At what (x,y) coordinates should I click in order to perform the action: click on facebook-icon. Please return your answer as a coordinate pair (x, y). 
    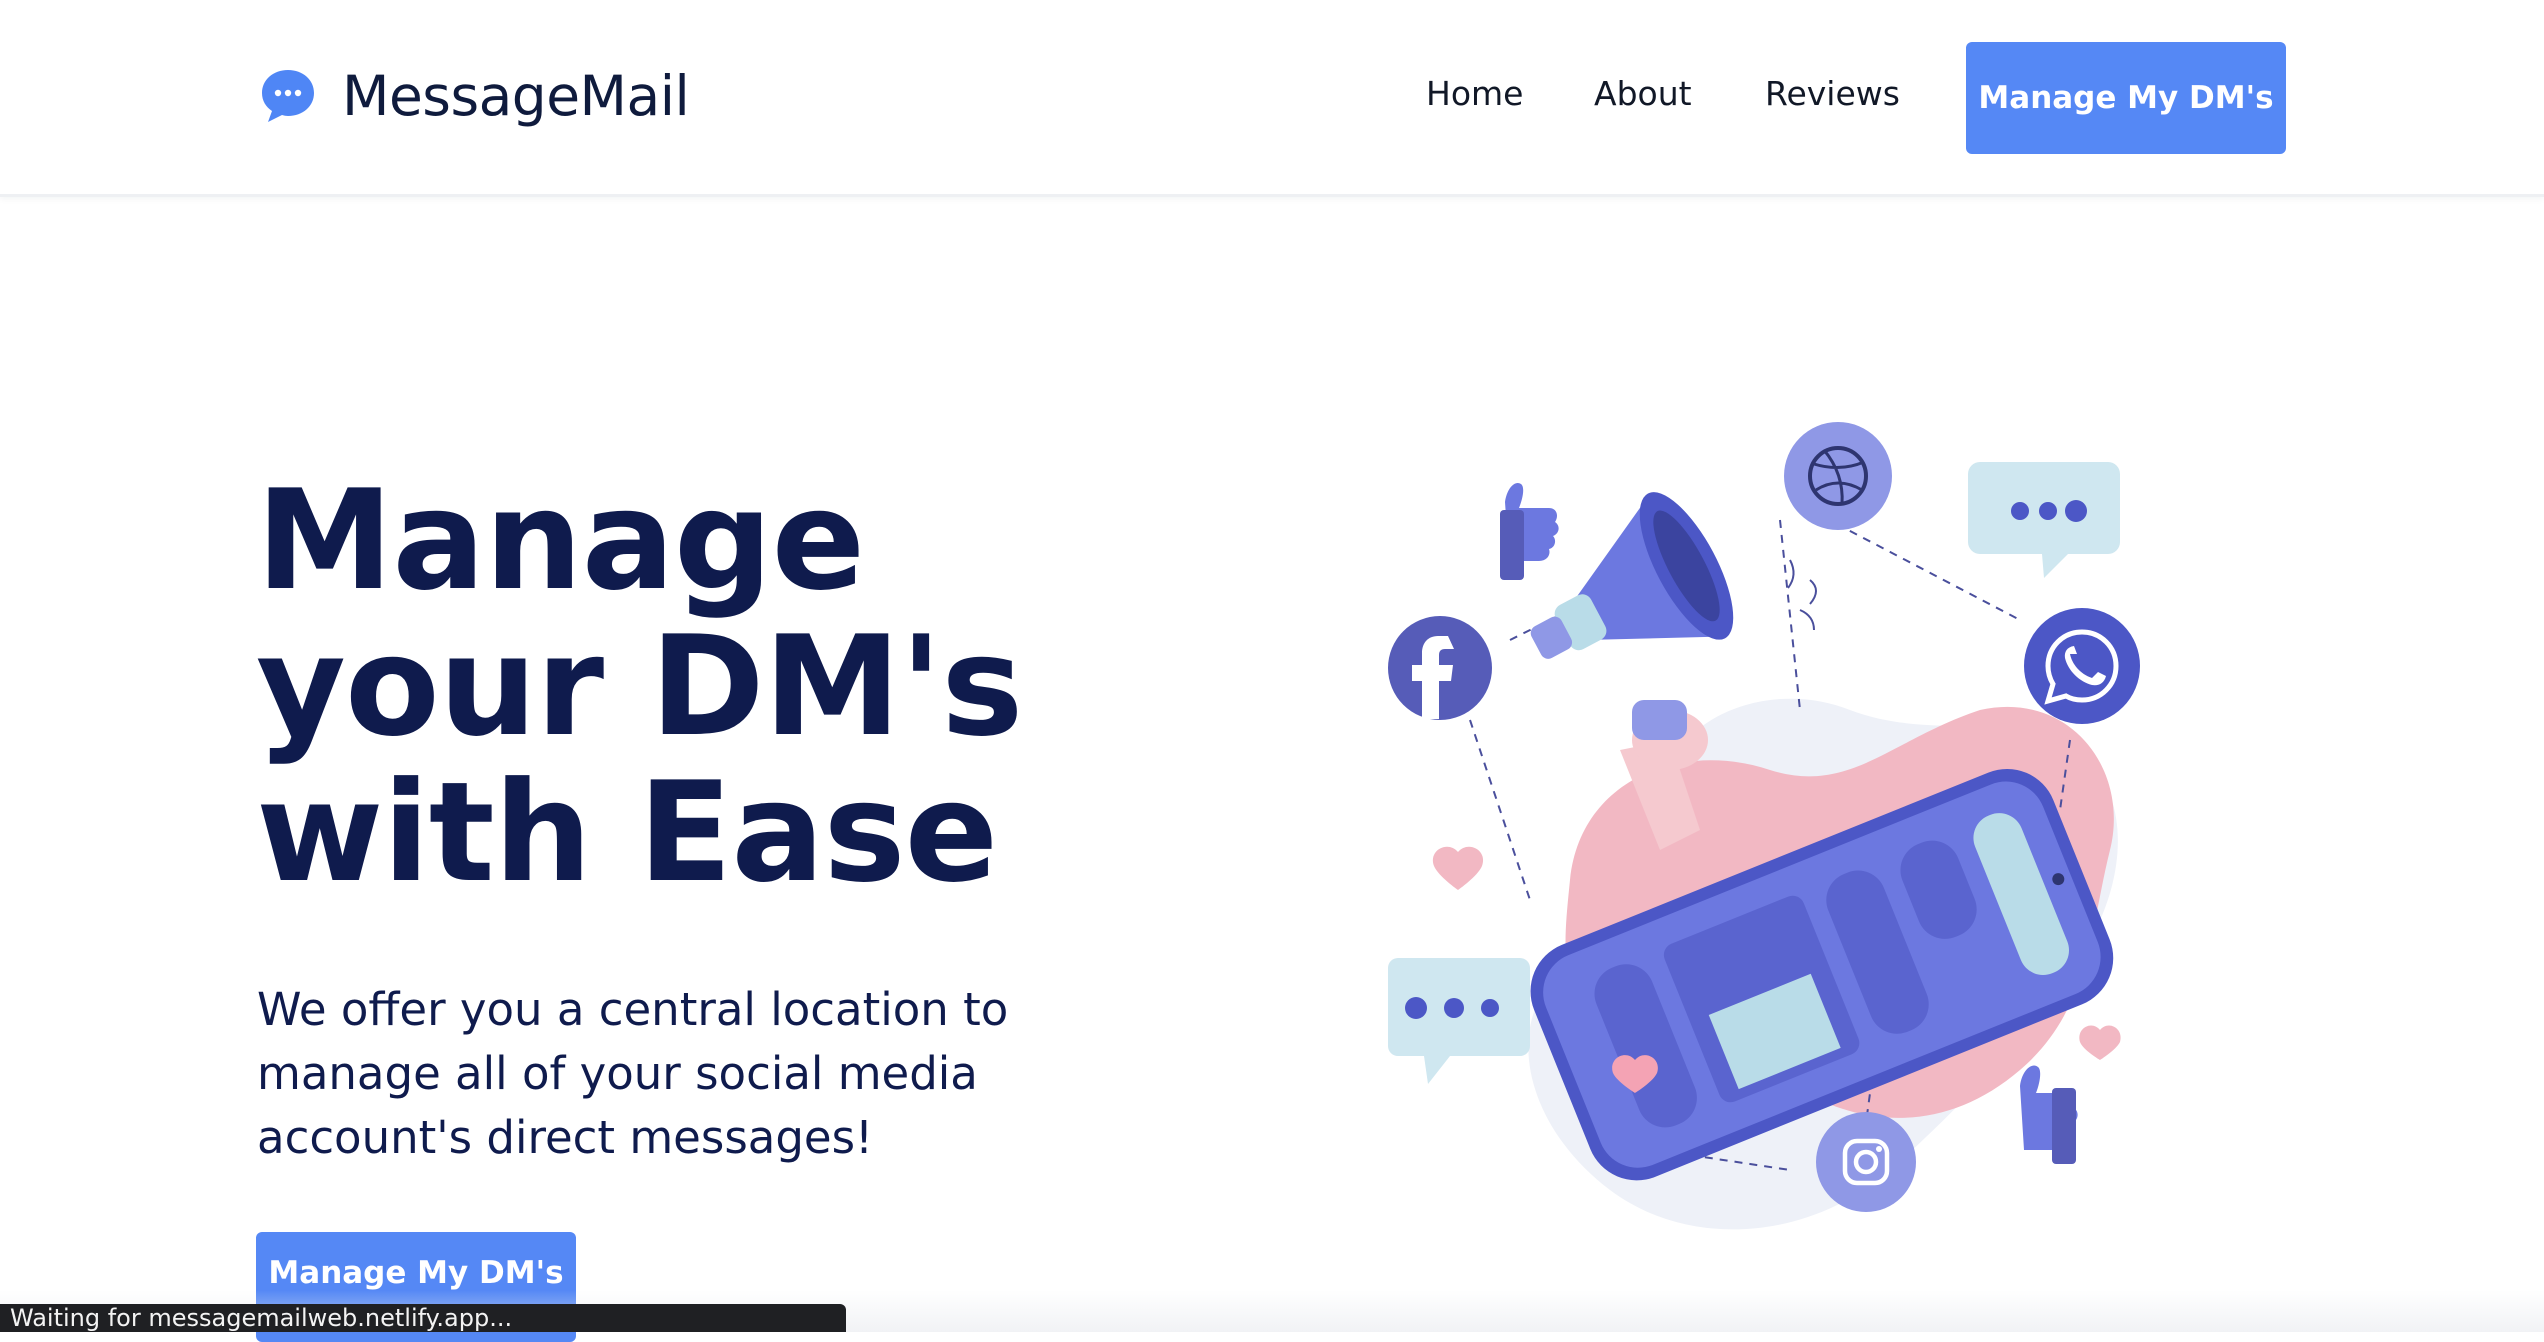
    Looking at the image, I should click on (1440, 668).